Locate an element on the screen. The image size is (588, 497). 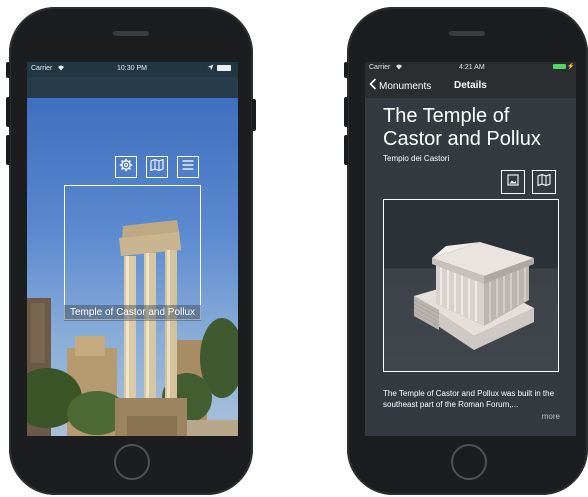
status-time: 4:21 AM is located at coordinates (472, 67).